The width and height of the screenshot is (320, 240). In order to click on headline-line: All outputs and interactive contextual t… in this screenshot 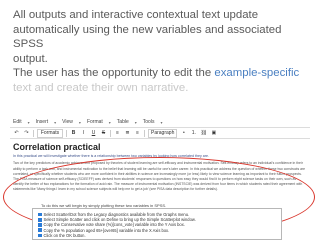, I will do `click(136, 15)`.